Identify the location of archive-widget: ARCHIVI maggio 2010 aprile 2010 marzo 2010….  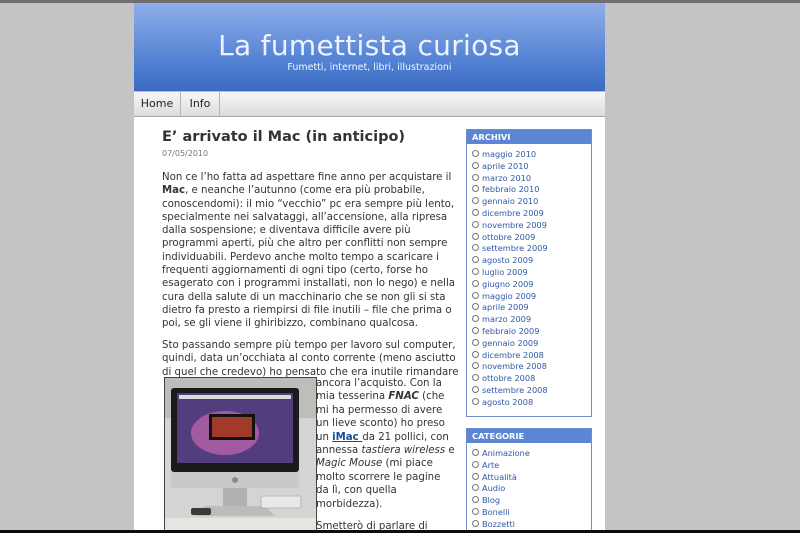
(529, 273).